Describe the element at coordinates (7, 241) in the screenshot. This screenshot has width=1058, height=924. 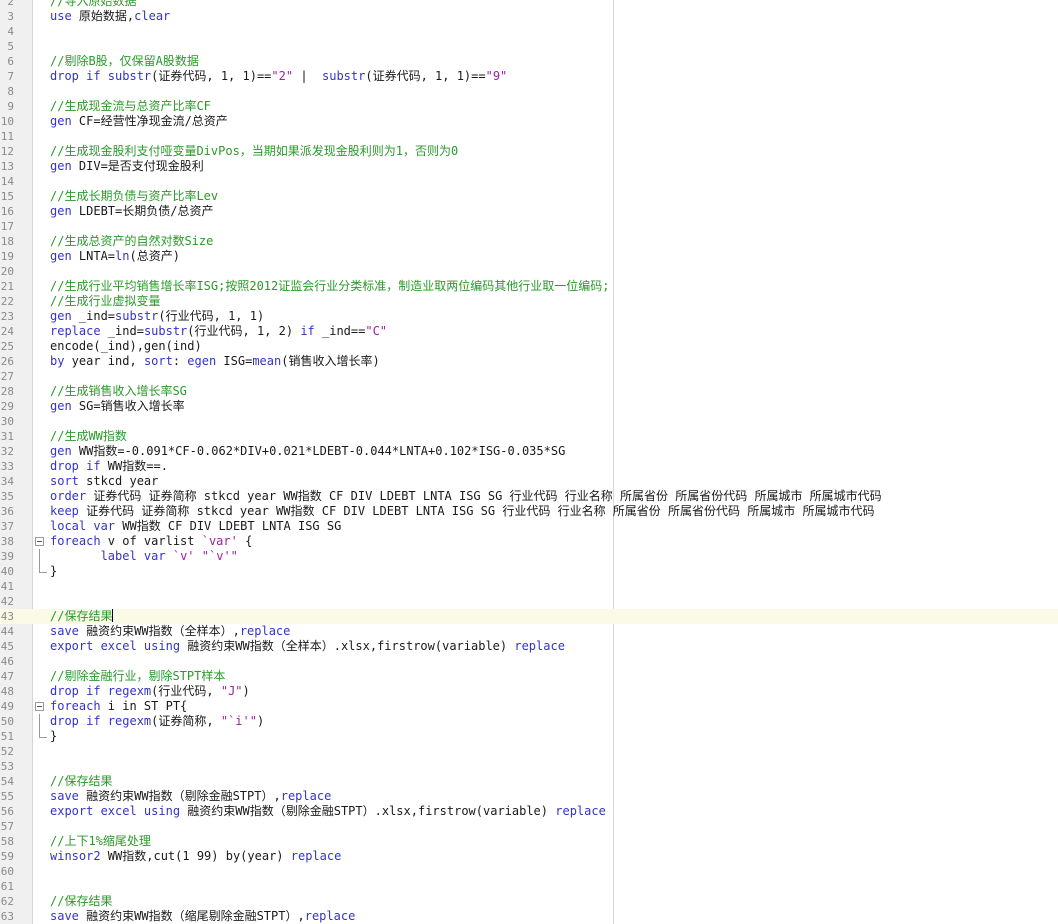
I see `line-number: 18` at that location.